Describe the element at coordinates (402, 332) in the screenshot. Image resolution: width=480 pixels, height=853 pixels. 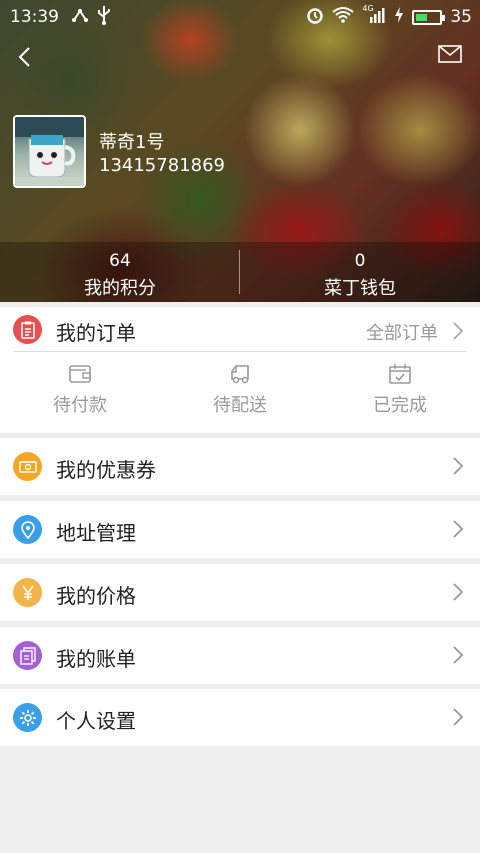
I see `all-orders-link: 全部订单` at that location.